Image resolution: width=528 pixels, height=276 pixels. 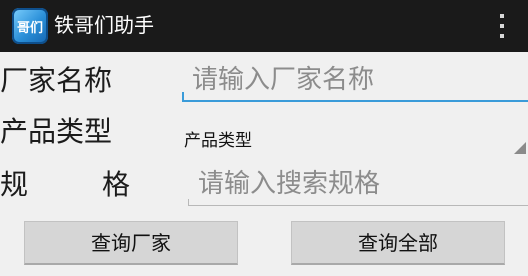 What do you see at coordinates (14, 184) in the screenshot?
I see `spec-label-char-1: 规` at bounding box center [14, 184].